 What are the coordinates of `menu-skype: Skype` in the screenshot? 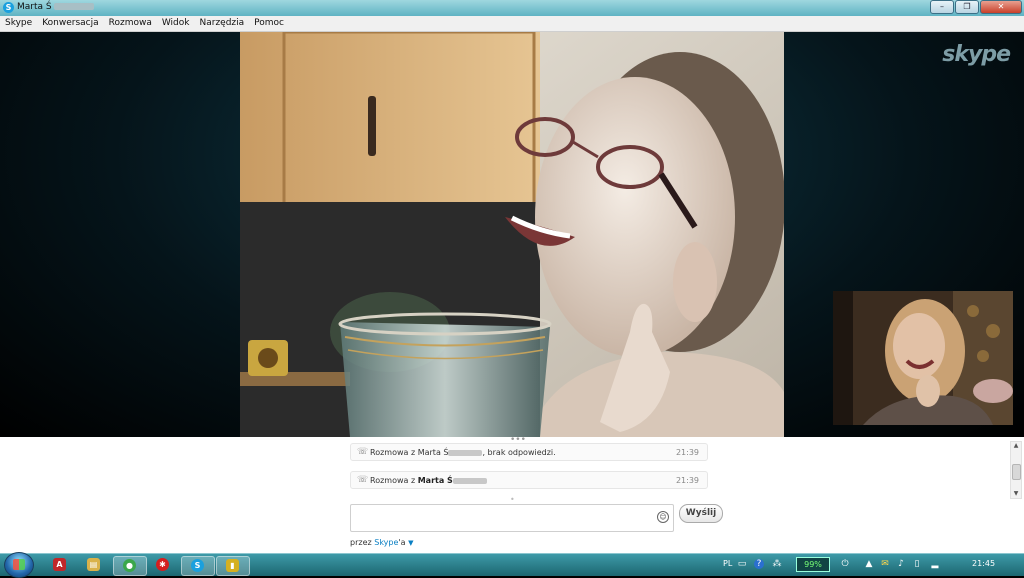 It's located at (18, 23).